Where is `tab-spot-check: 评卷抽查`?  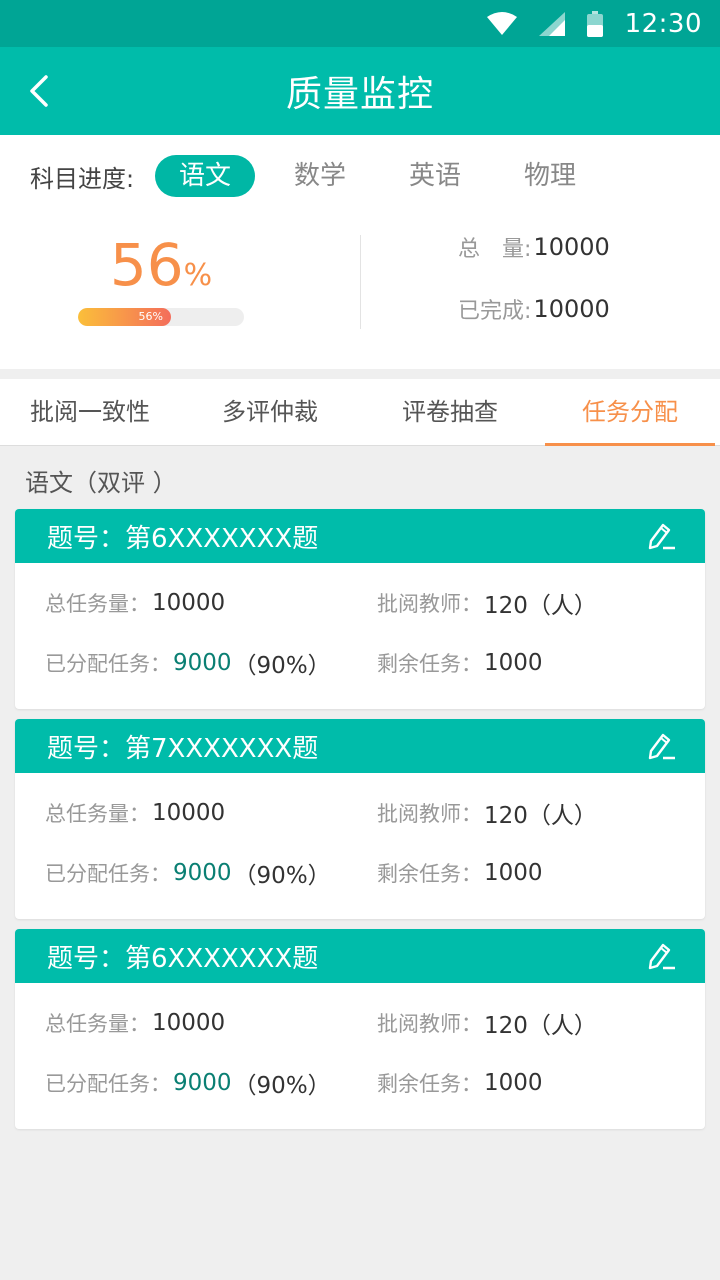 tab-spot-check: 评卷抽查 is located at coordinates (450, 412).